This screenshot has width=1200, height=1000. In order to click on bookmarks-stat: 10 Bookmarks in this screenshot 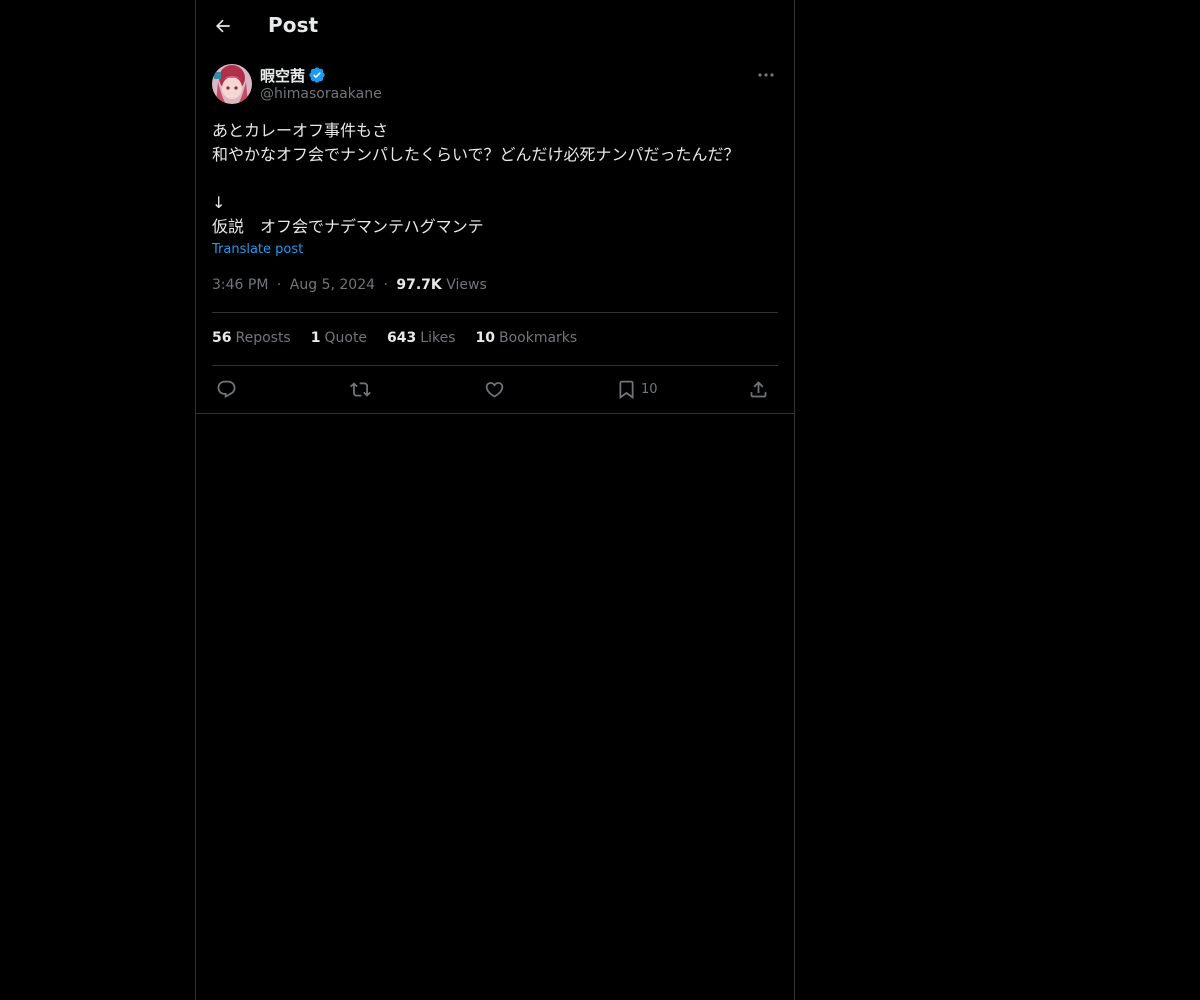, I will do `click(527, 338)`.